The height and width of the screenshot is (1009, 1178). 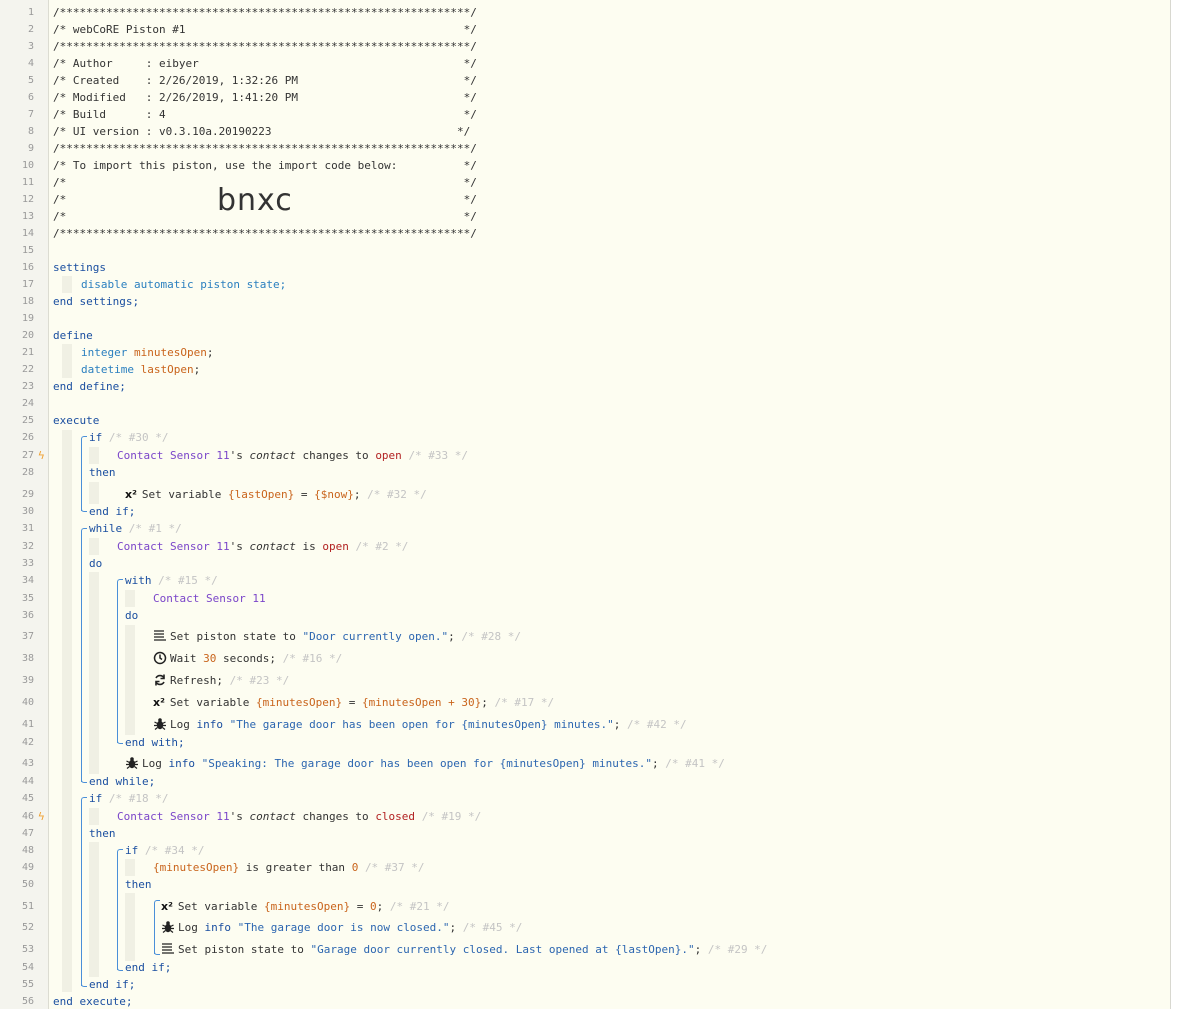 What do you see at coordinates (382, 546) in the screenshot?
I see `statement-id: /* #2 */` at bounding box center [382, 546].